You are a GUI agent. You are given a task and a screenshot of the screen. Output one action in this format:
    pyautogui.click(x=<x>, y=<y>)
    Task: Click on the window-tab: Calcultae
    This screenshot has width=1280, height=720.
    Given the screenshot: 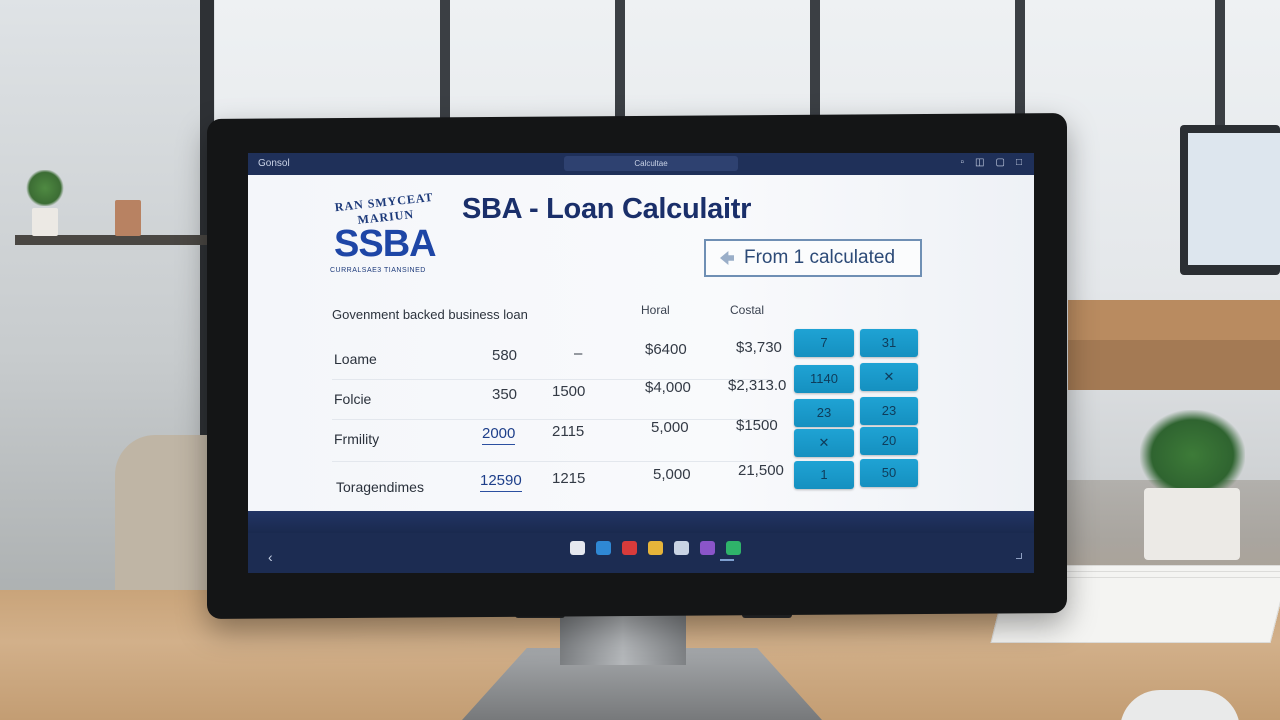 What is the action you would take?
    pyautogui.click(x=651, y=163)
    